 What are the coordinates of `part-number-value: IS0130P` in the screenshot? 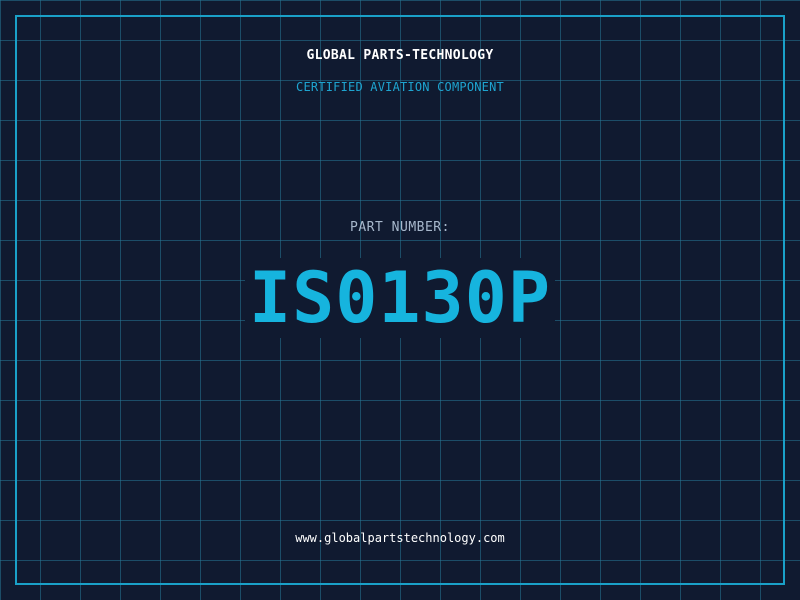 It's located at (399, 298).